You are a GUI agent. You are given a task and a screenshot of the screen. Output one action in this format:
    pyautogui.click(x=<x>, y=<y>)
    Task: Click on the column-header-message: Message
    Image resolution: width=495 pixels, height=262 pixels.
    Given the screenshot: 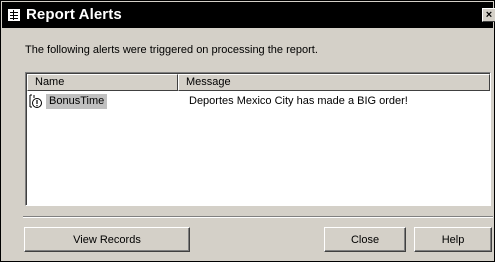 What is the action you would take?
    pyautogui.click(x=334, y=82)
    